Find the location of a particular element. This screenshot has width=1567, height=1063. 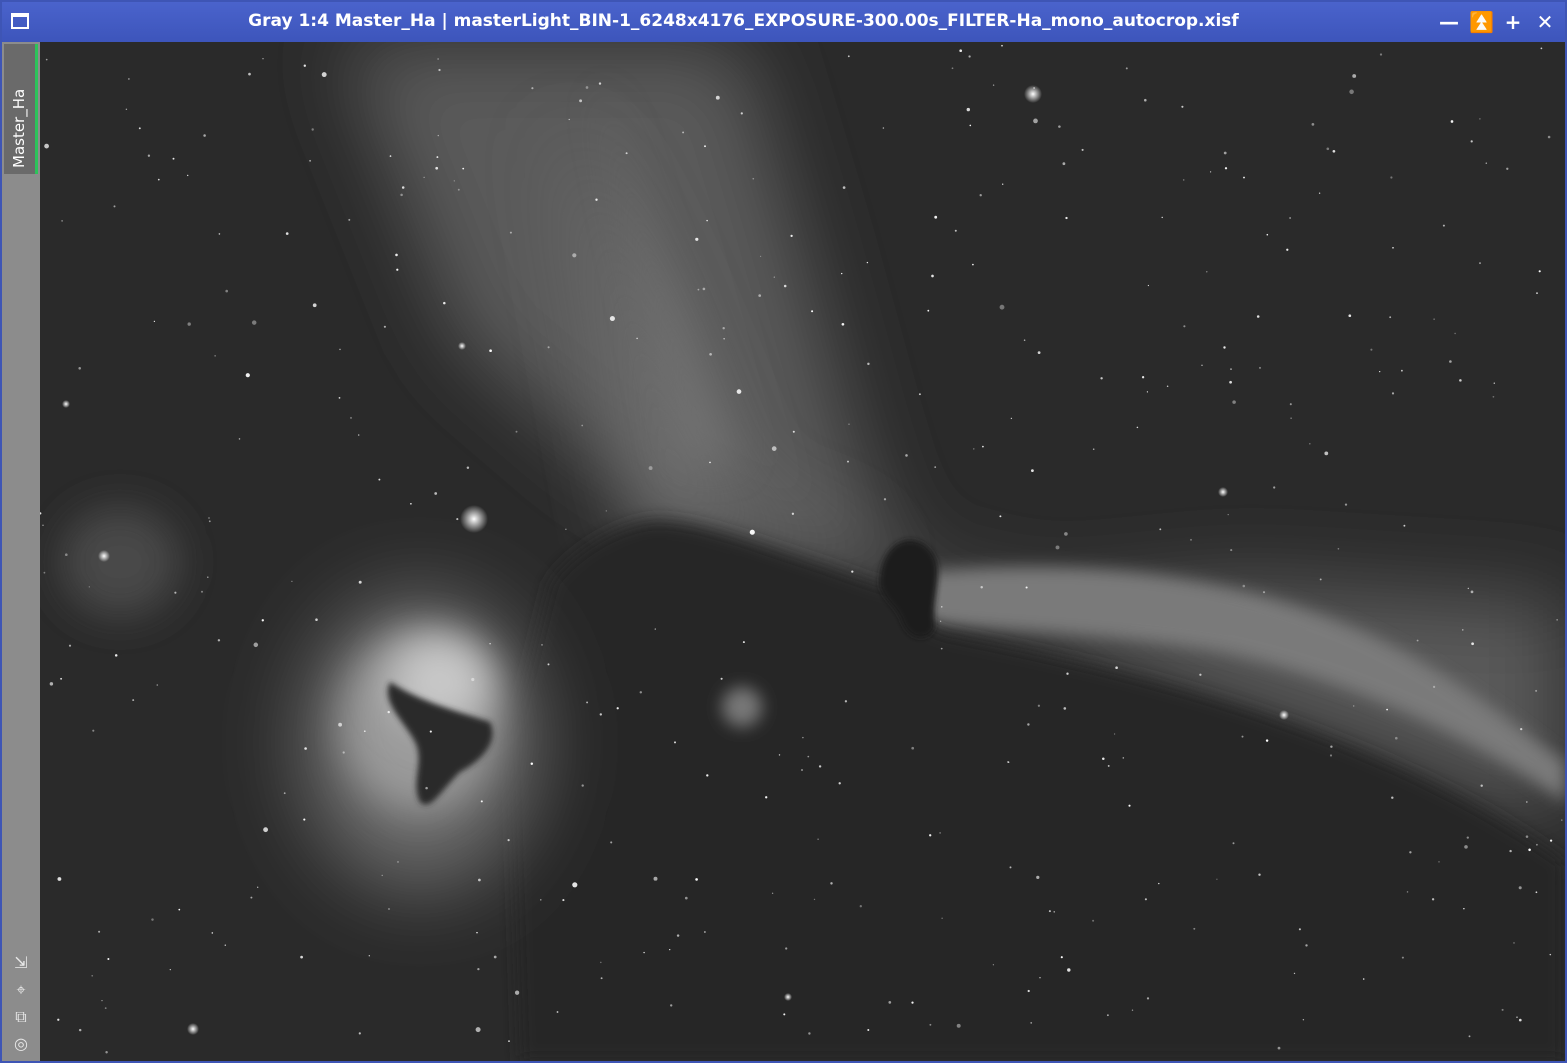

shade-button: ⏫ is located at coordinates (1481, 22).